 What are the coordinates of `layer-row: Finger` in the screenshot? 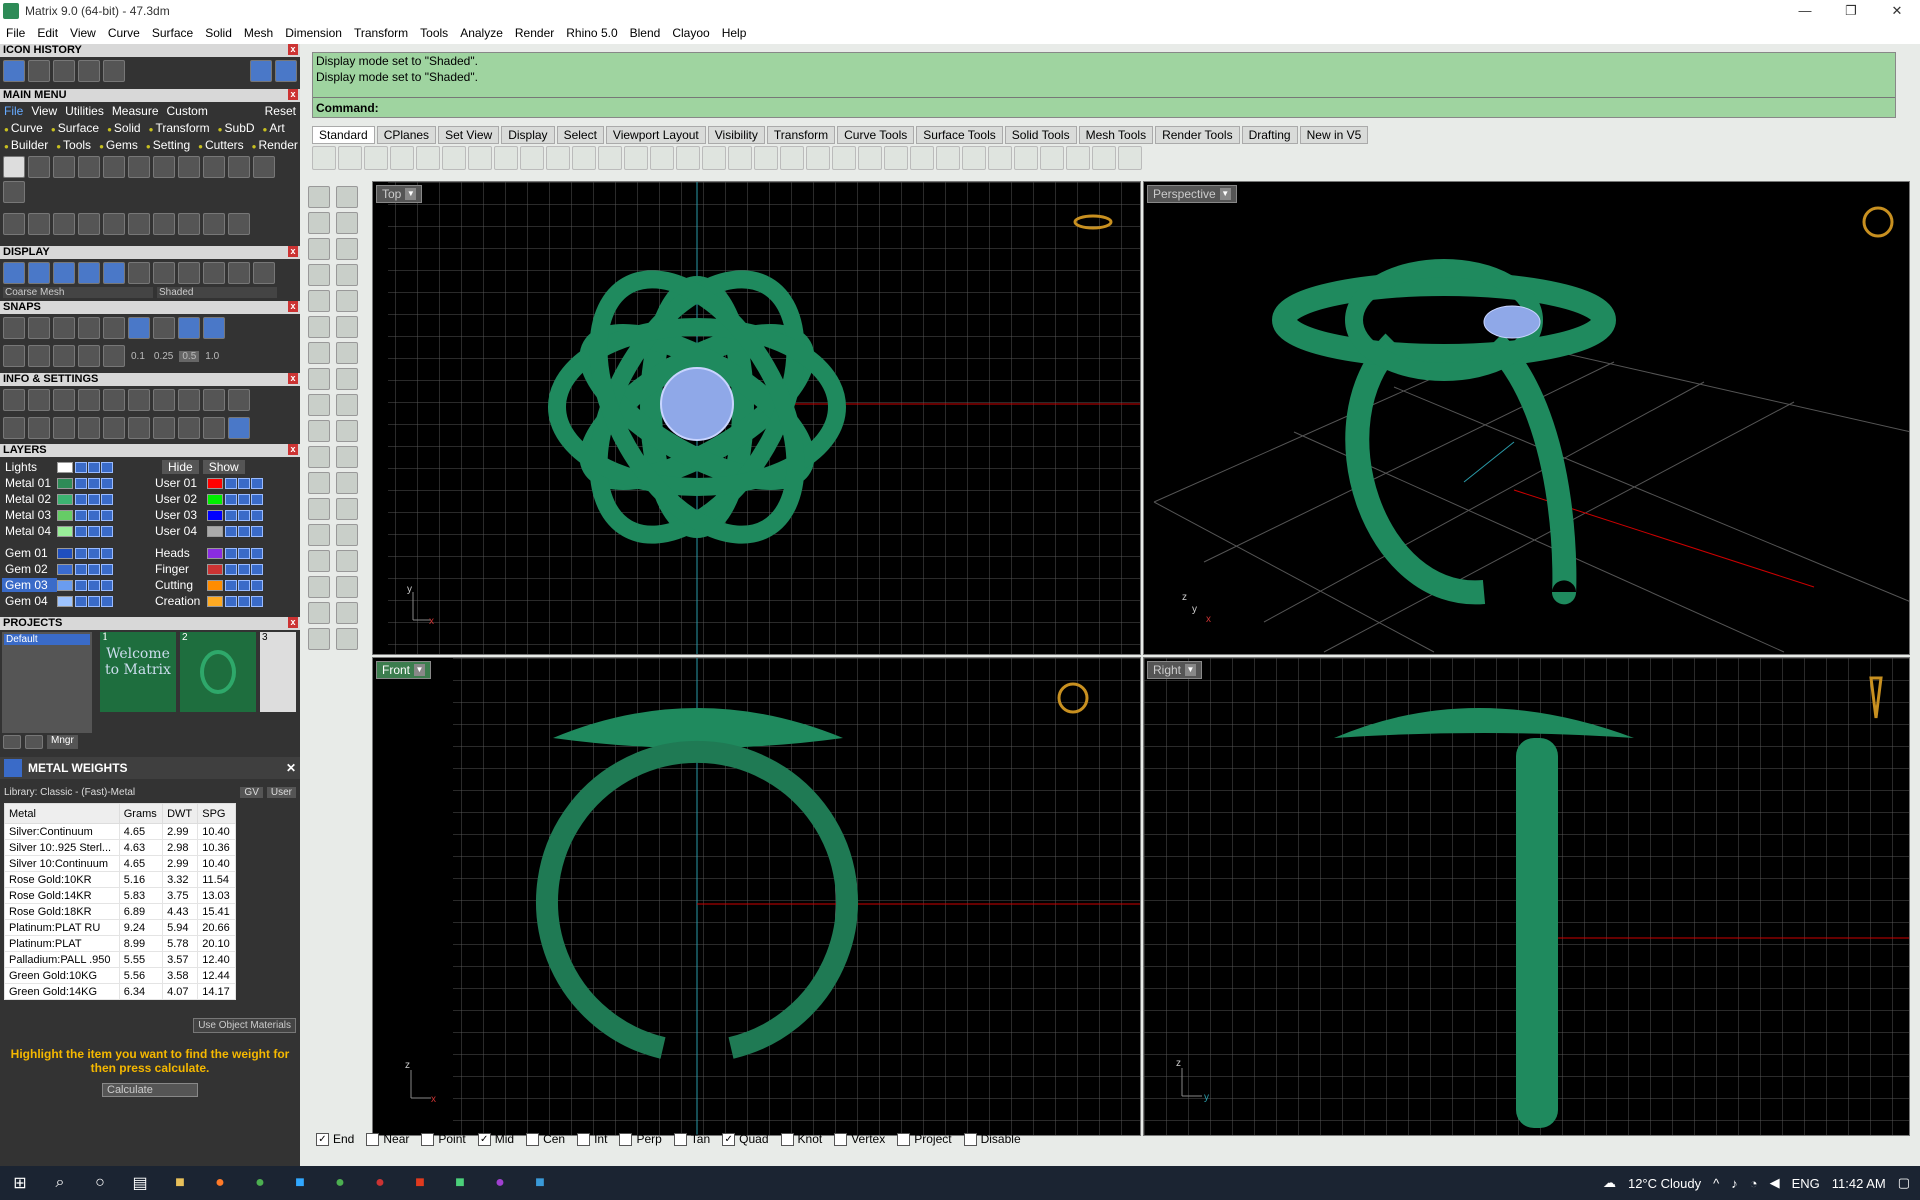 It's located at (227, 569).